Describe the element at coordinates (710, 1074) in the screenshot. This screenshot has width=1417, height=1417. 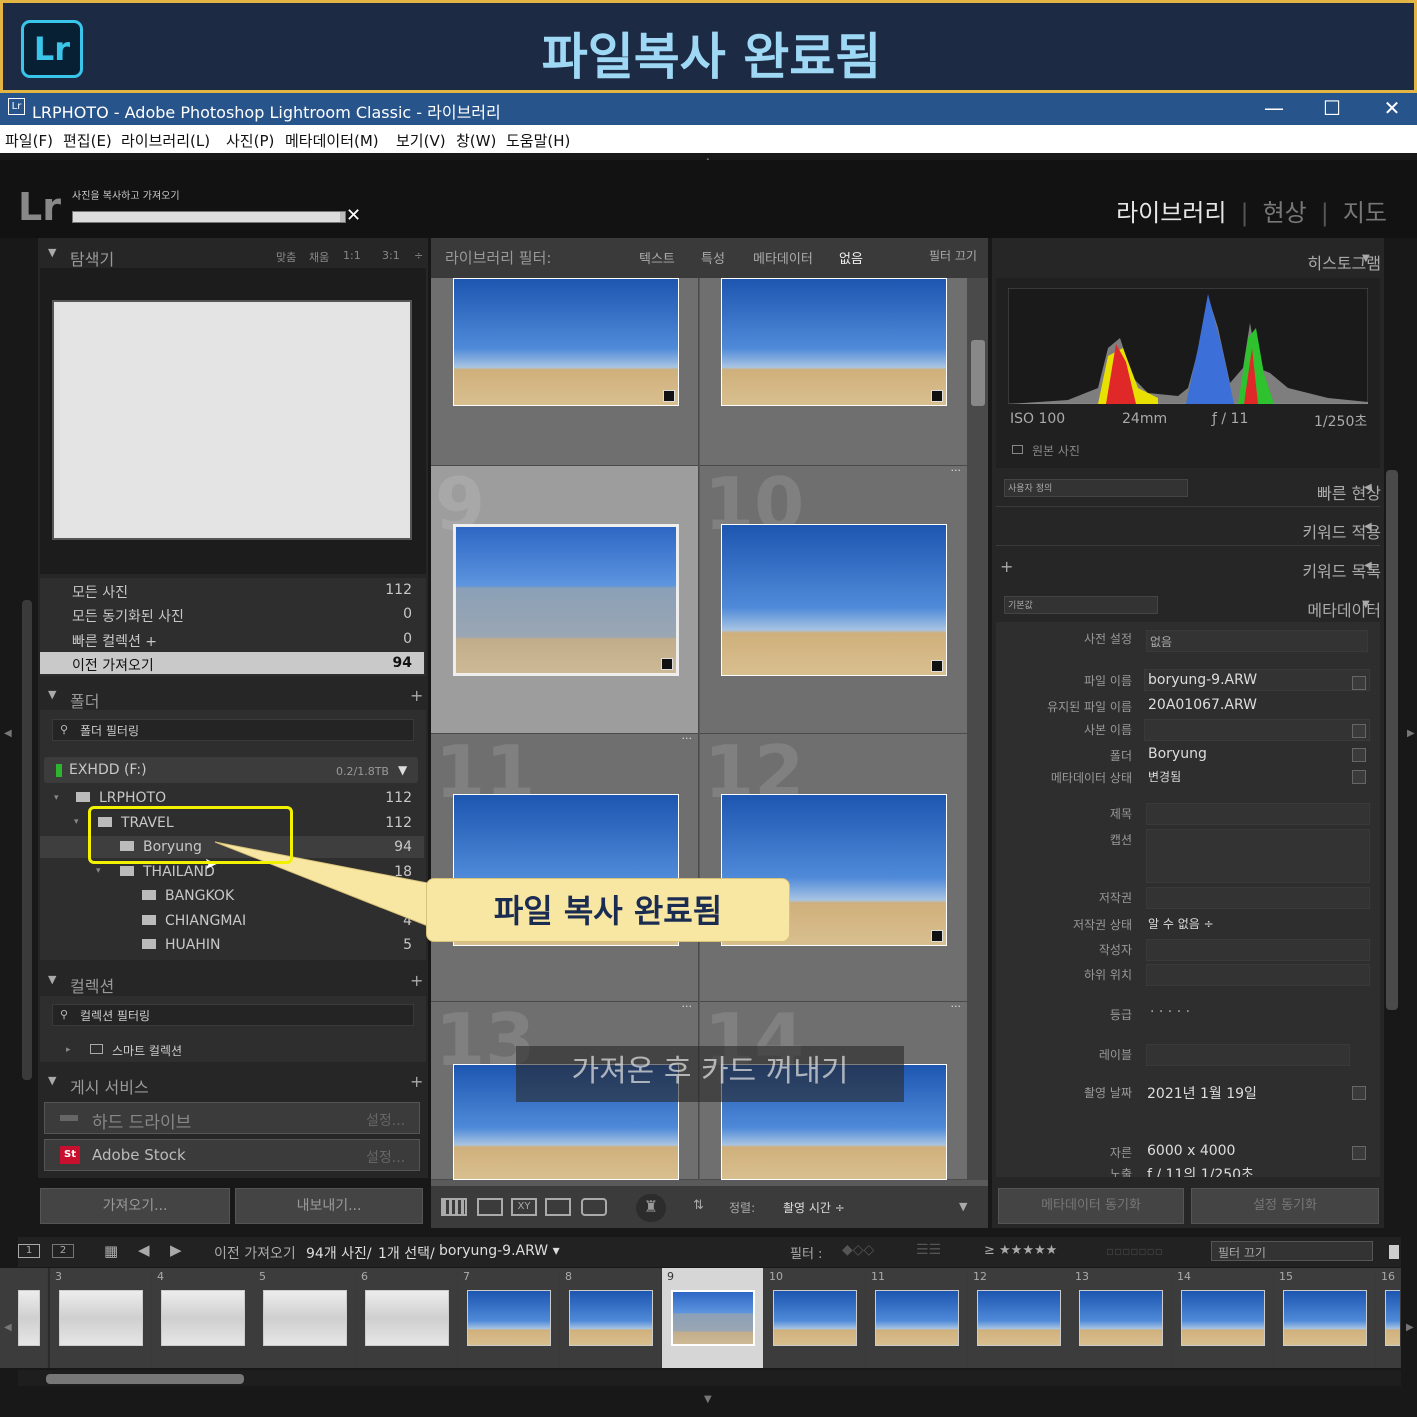
I see `eject-card-toast: 가져온 후 카드 꺼내기` at that location.